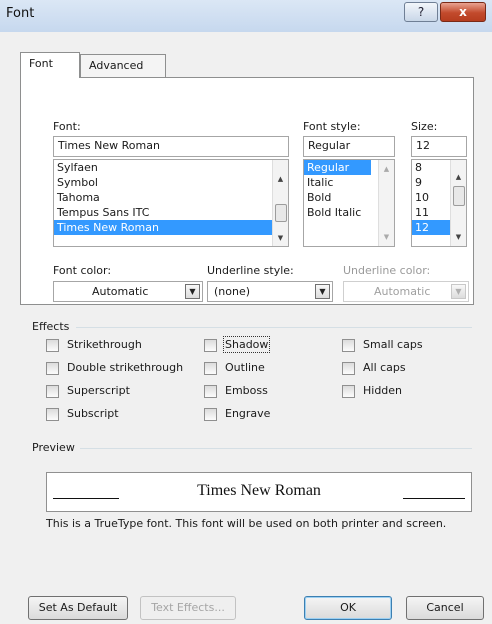 This screenshot has height=624, width=492. Describe the element at coordinates (78, 608) in the screenshot. I see `set-as-default-button: Set As Default` at that location.